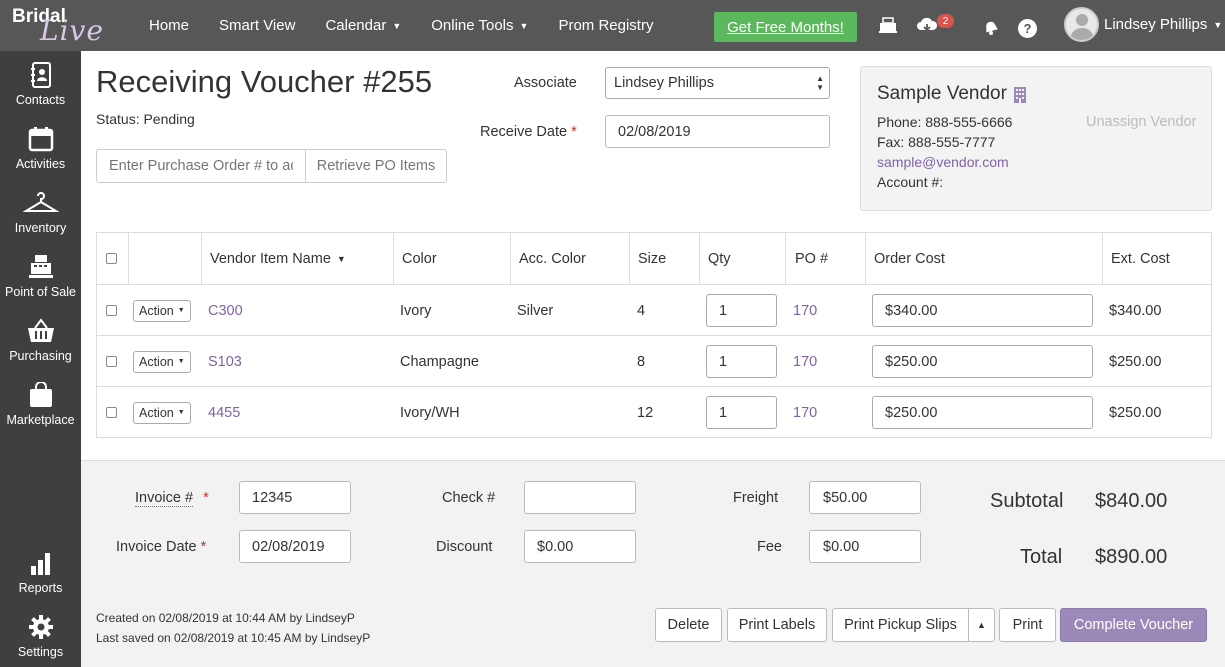 This screenshot has height=667, width=1225. I want to click on nav-home: Home, so click(169, 25).